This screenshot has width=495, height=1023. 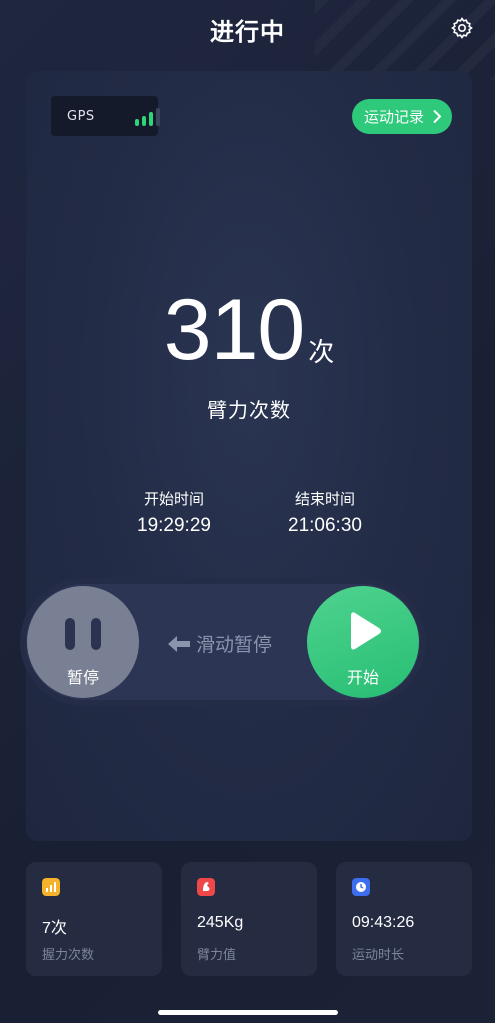 What do you see at coordinates (206, 887) in the screenshot?
I see `arm-icon` at bounding box center [206, 887].